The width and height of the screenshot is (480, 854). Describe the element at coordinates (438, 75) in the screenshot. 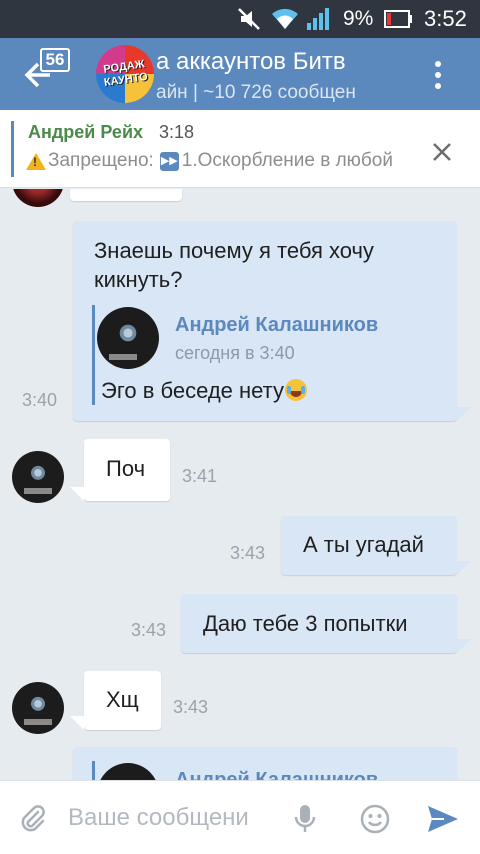

I see `more-vertical-icon` at that location.